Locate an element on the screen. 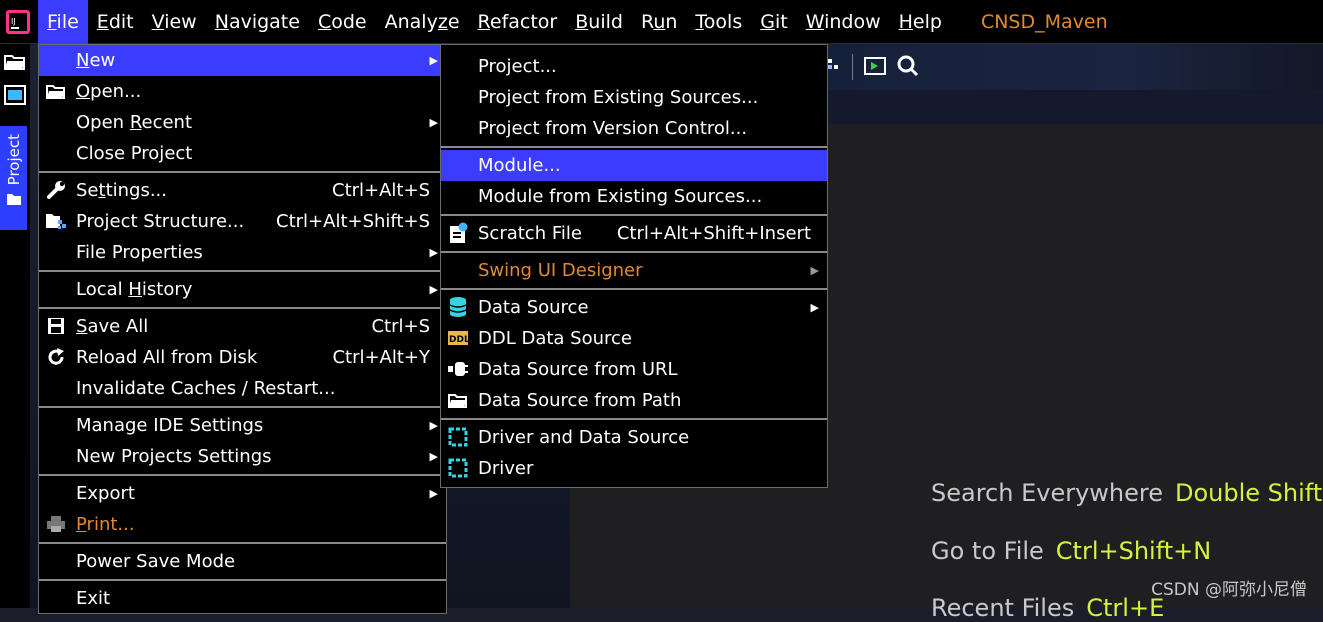  menu-item-save-all: Save All Ctrl+S is located at coordinates (242, 326).